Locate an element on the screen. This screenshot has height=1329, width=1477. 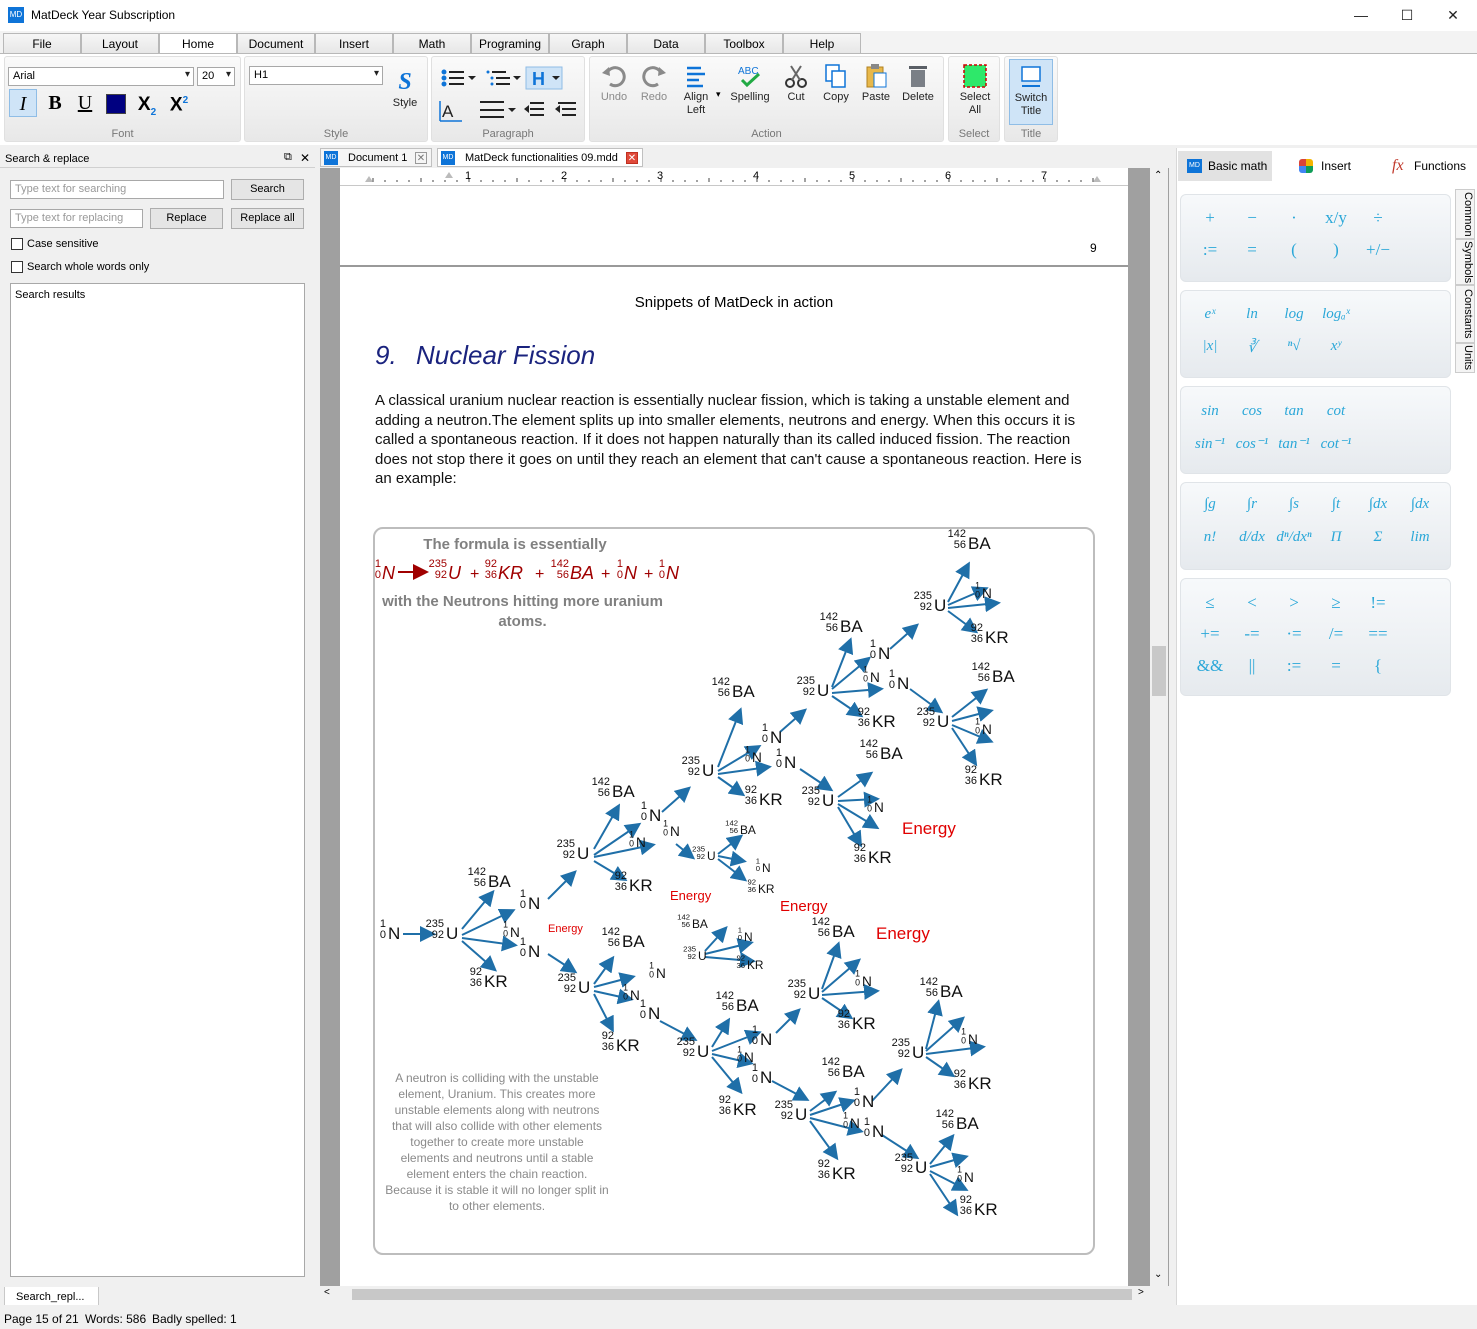
math-compare-button: < is located at coordinates (1252, 603).